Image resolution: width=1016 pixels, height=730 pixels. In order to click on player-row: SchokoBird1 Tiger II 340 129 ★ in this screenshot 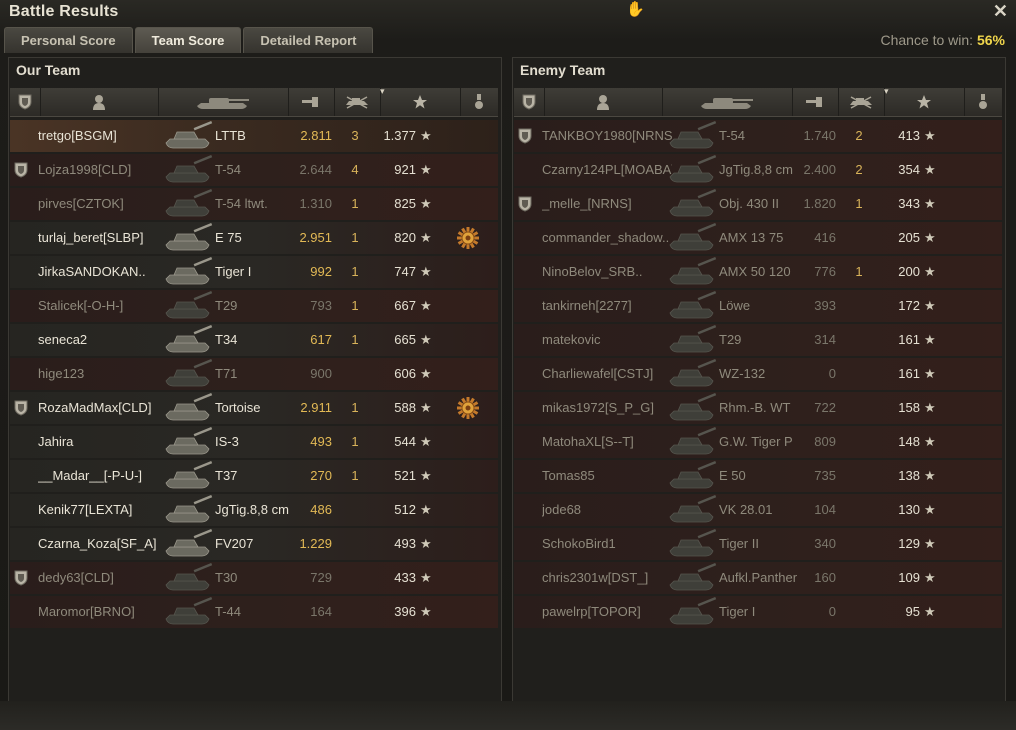, I will do `click(758, 544)`.